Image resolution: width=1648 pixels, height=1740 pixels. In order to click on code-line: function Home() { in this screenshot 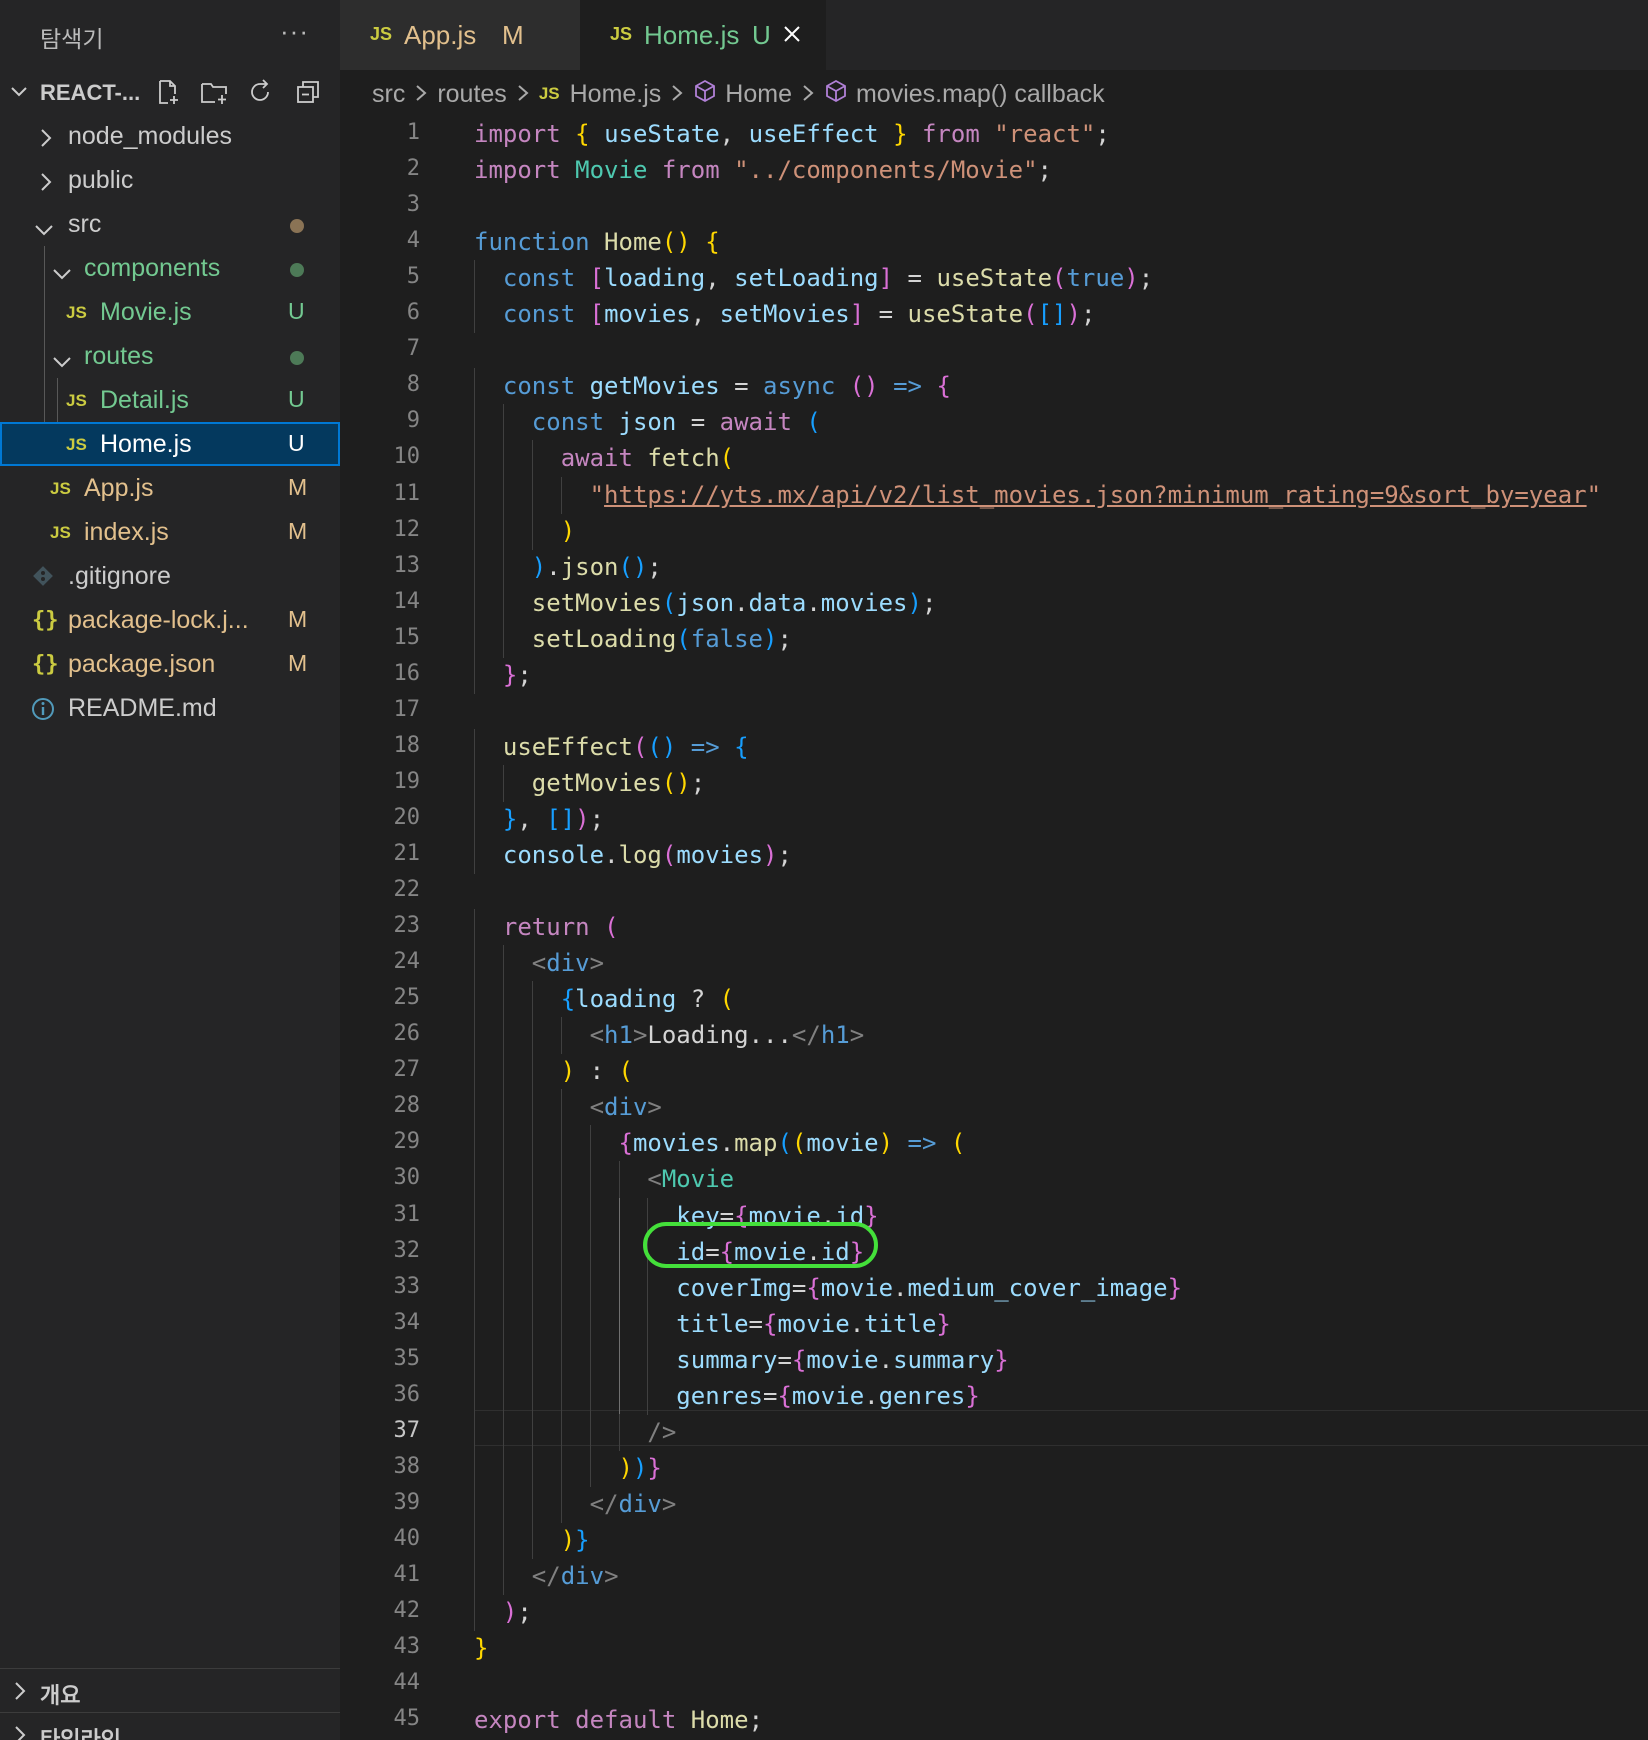, I will do `click(597, 242)`.